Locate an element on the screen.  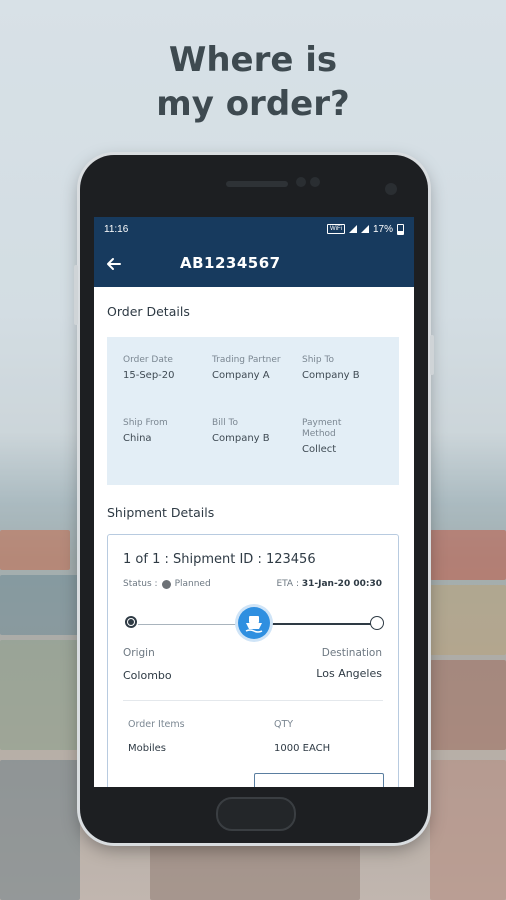
order-details-heading: Order Details is located at coordinates (148, 311).